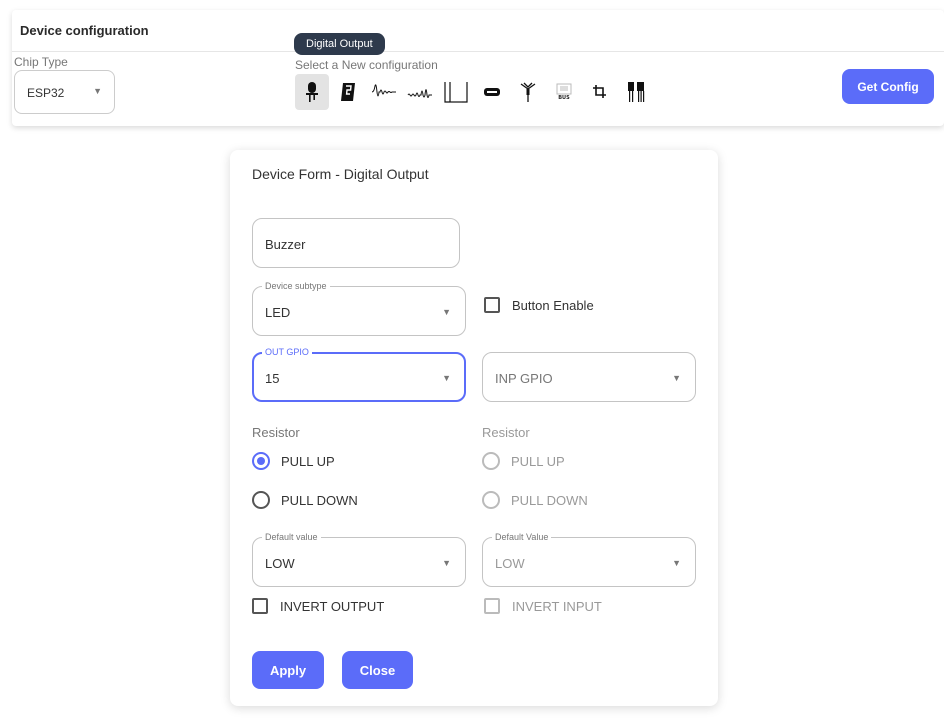  I want to click on device-name-field: Buzzer, so click(356, 243).